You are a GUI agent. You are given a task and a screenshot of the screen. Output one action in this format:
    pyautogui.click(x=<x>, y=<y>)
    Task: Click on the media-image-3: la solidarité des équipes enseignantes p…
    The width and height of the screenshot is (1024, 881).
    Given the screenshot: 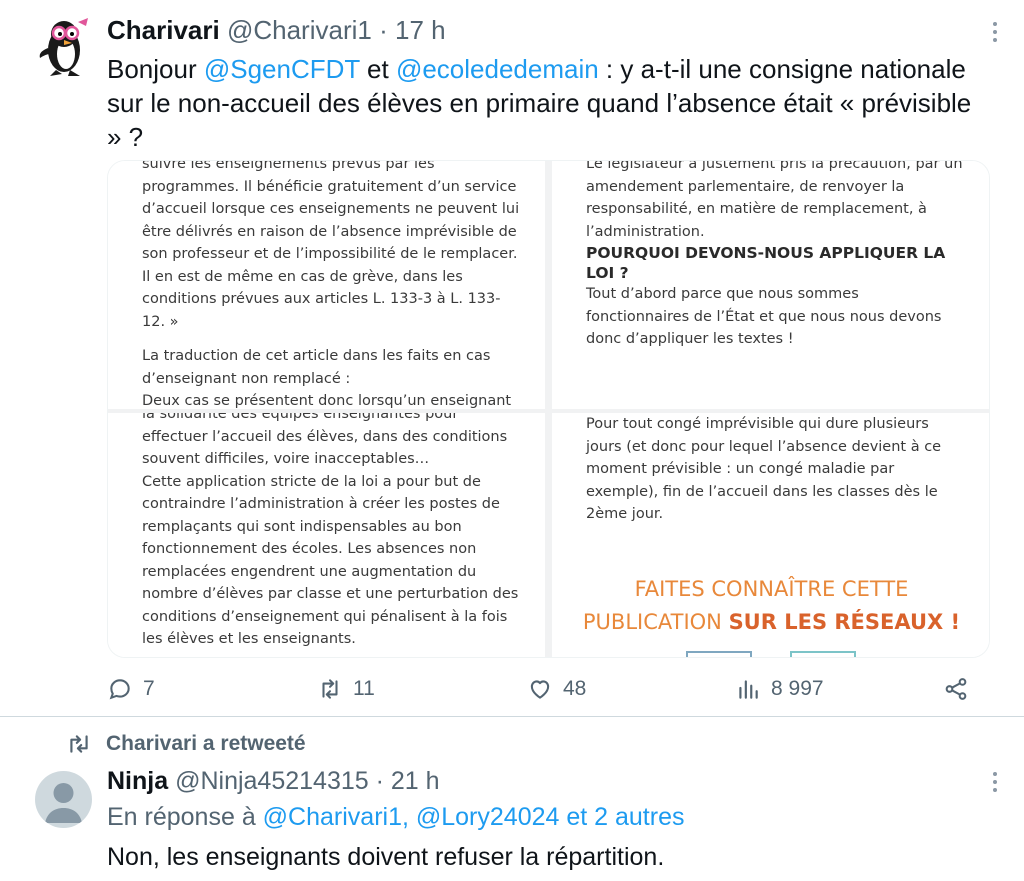 What is the action you would take?
    pyautogui.click(x=326, y=535)
    